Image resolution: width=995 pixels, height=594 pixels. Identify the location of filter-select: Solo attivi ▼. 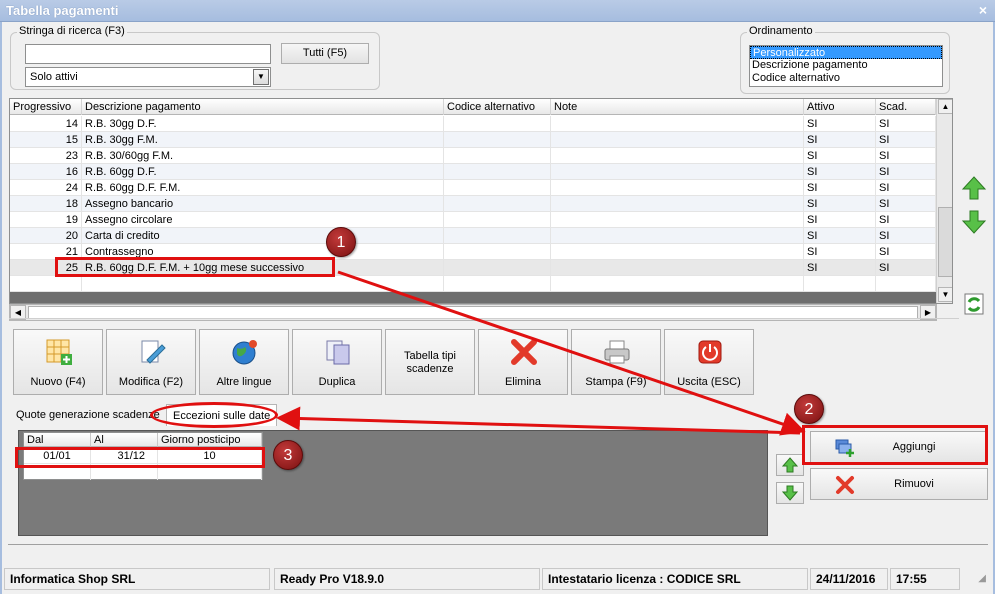
(148, 77).